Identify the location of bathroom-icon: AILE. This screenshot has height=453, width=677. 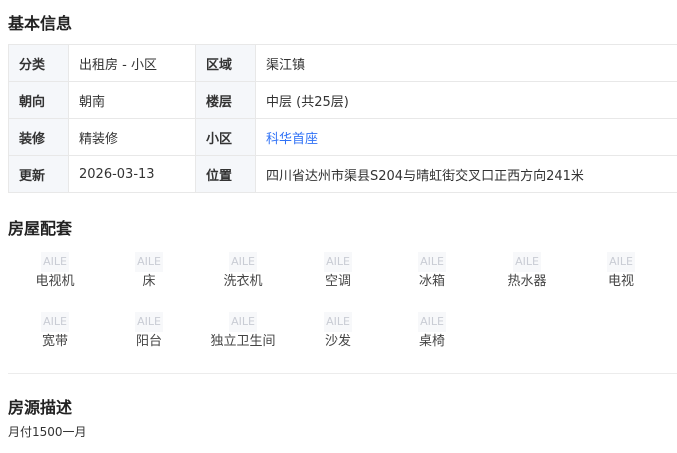
(243, 322).